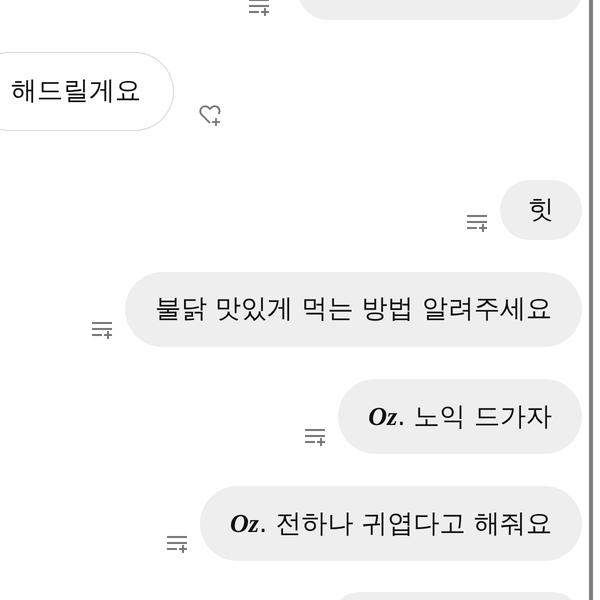 This screenshot has width=600, height=600. I want to click on heart-plus-icon, so click(210, 115).